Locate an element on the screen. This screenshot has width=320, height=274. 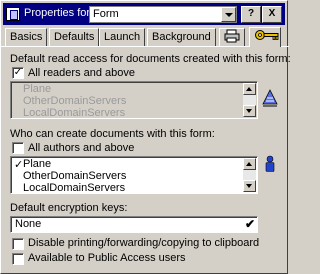
tab-basics: Basics is located at coordinates (26, 37).